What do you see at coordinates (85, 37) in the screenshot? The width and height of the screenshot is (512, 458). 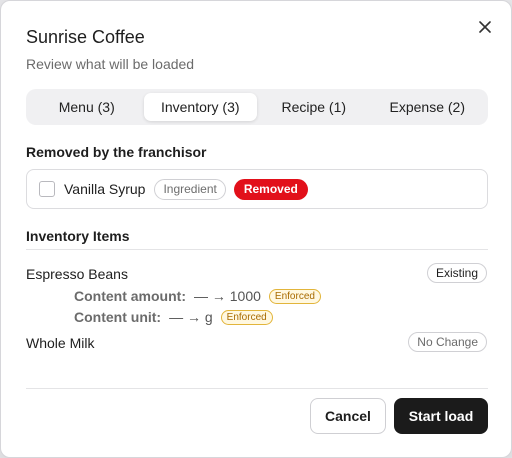 I see `dialog-title: Sunrise Coffee` at bounding box center [85, 37].